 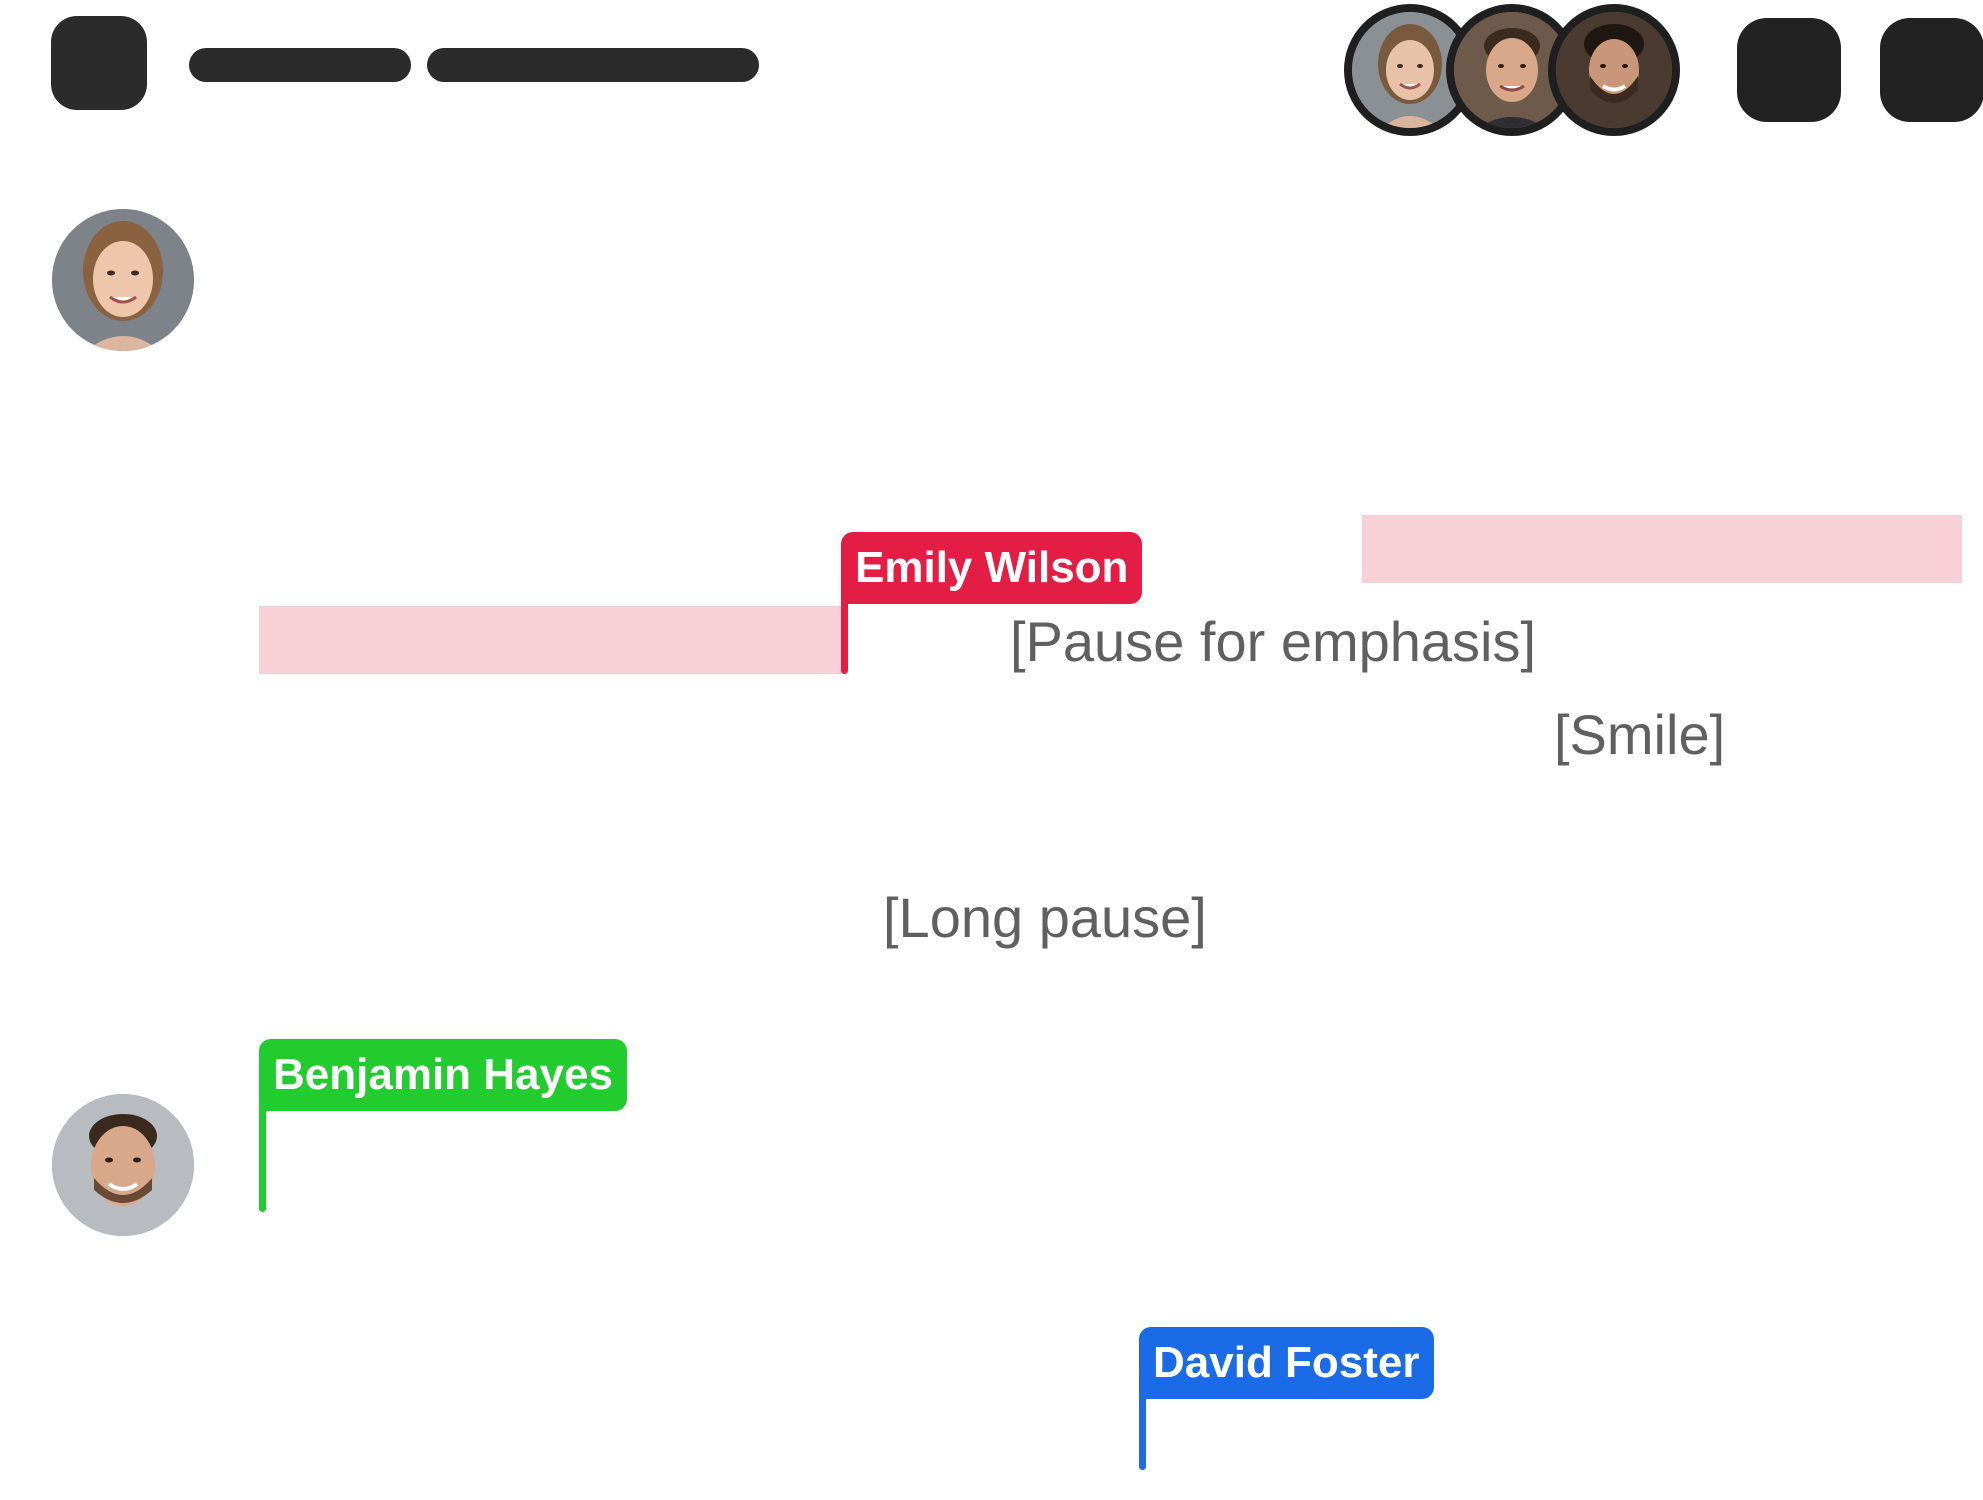 What do you see at coordinates (992, 568) in the screenshot?
I see `cursor-label-emily: Emily Wilson` at bounding box center [992, 568].